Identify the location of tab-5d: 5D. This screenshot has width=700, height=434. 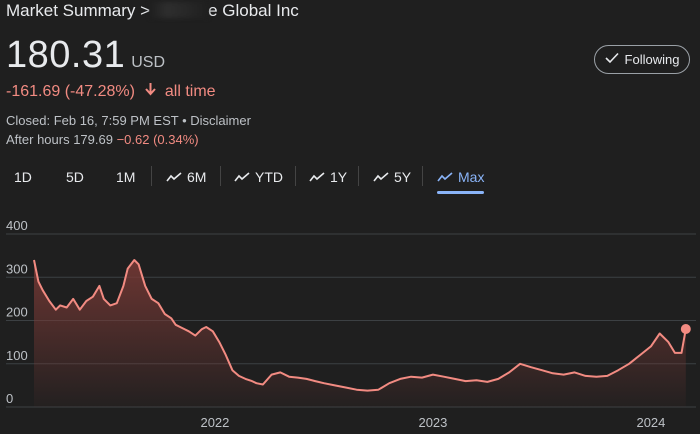
(75, 177).